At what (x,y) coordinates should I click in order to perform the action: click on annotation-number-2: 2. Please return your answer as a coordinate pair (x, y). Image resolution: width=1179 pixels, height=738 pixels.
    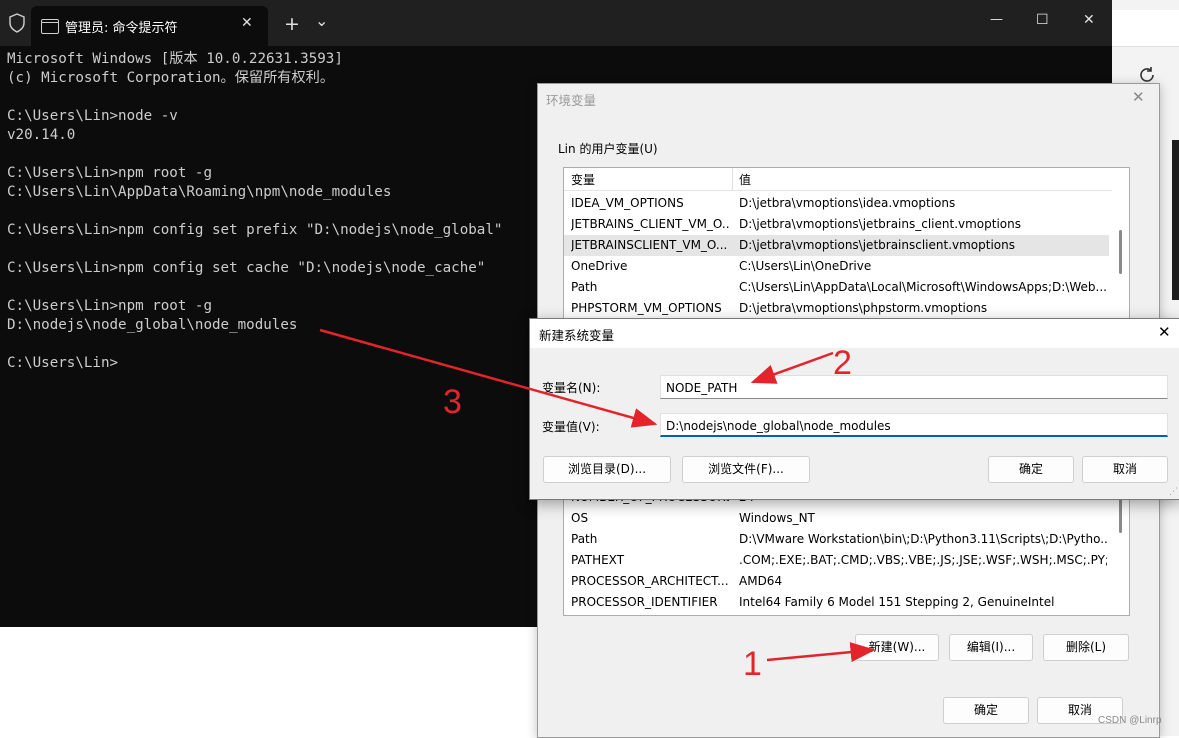
    Looking at the image, I should click on (842, 363).